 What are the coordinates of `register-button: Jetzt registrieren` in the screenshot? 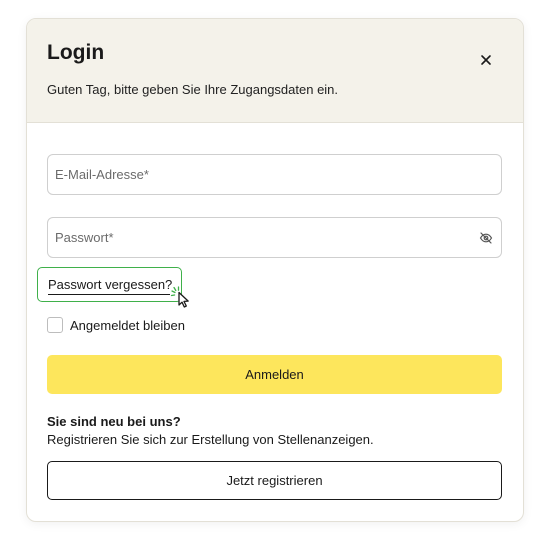 It's located at (274, 480).